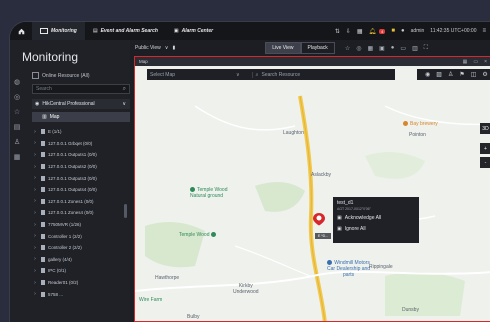  Describe the element at coordinates (382, 48) in the screenshot. I see `capture-icon: ▣` at that location.